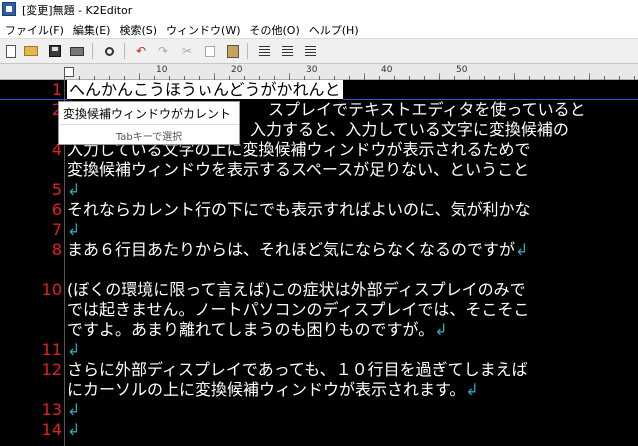 This screenshot has height=446, width=638. What do you see at coordinates (319, 51) in the screenshot?
I see `toolbar: ↶ ↷ ✂` at bounding box center [319, 51].